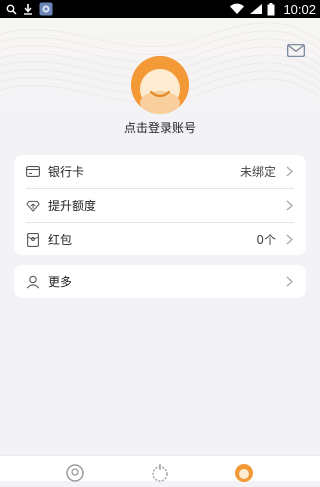 This screenshot has height=487, width=320. I want to click on menu-row-value: 未绑定, so click(257, 172).